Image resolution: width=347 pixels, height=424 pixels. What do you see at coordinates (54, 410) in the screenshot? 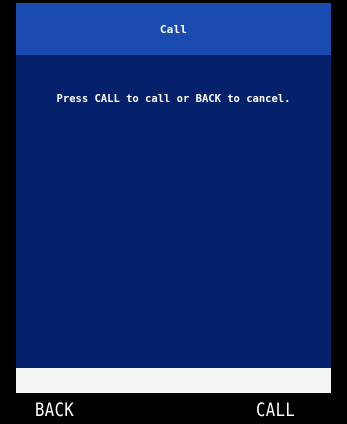
I see `back-softkey: BACK` at bounding box center [54, 410].